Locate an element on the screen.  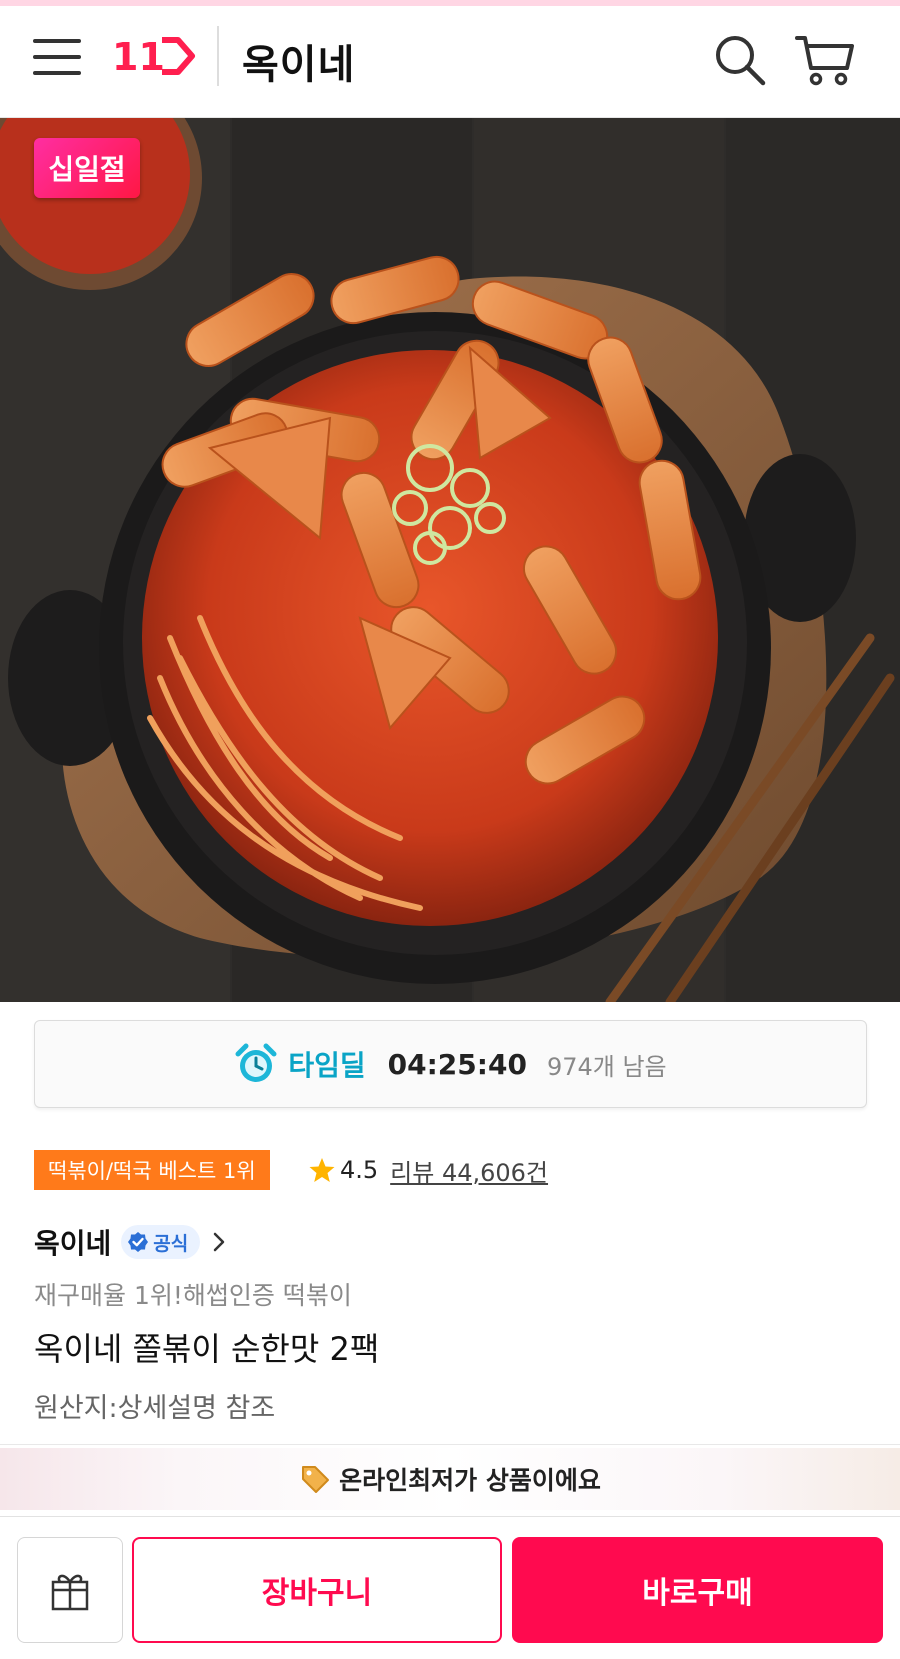
review-count-link: 리뷰 44,606건 is located at coordinates (469, 1170).